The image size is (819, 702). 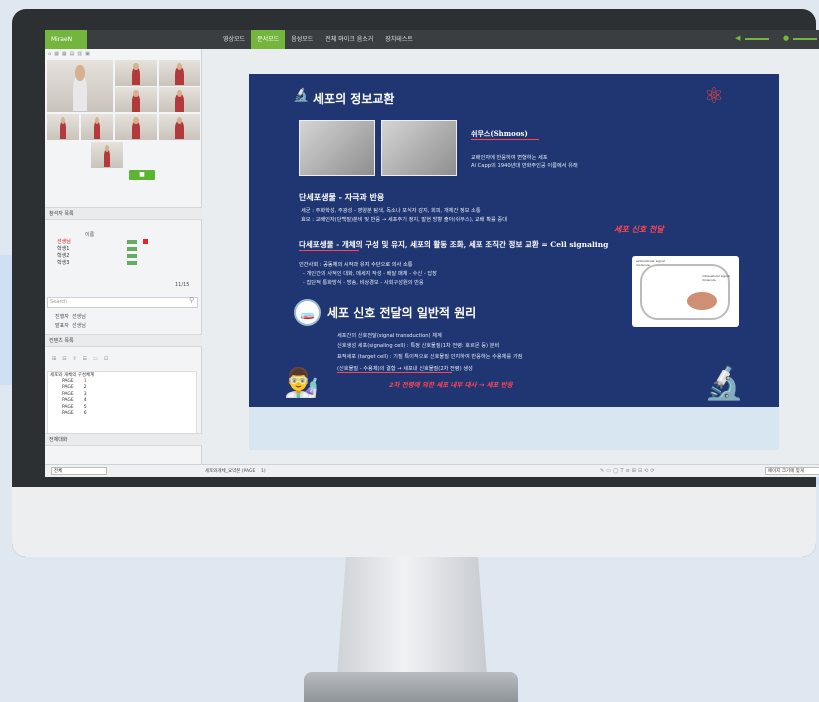 I want to click on contents-toolbar: ⊞ ⊟ ⇪ ☰ ▭ ⊡, so click(x=78, y=358).